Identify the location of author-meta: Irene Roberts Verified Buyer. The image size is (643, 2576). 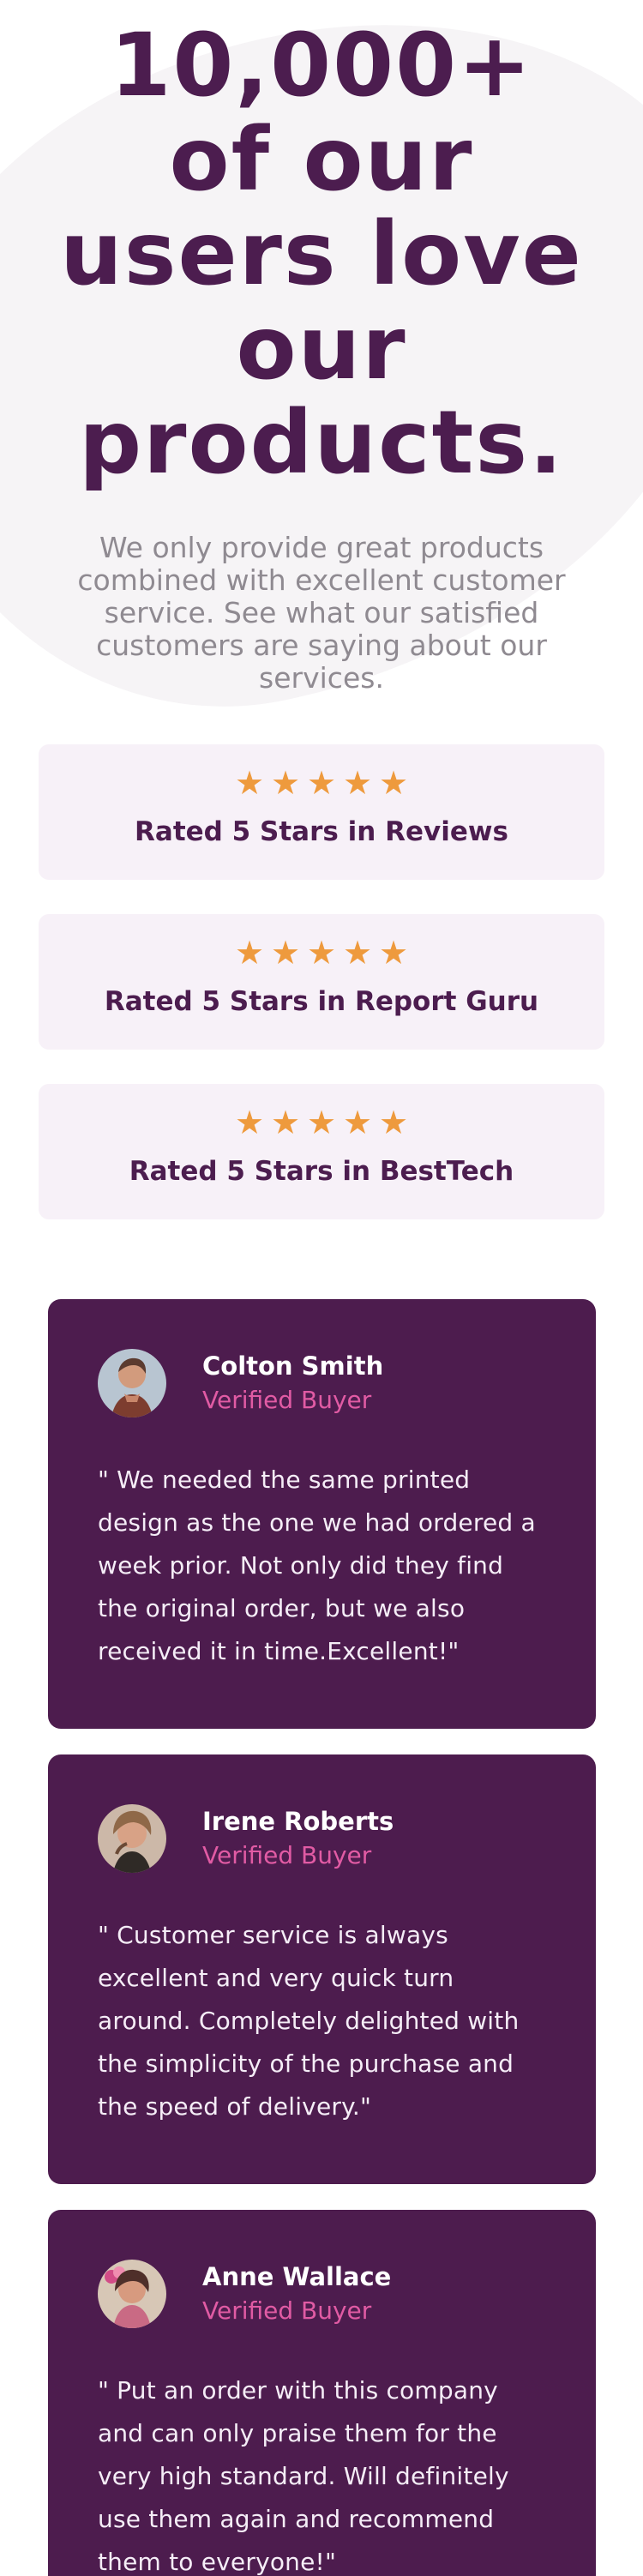
(298, 1838).